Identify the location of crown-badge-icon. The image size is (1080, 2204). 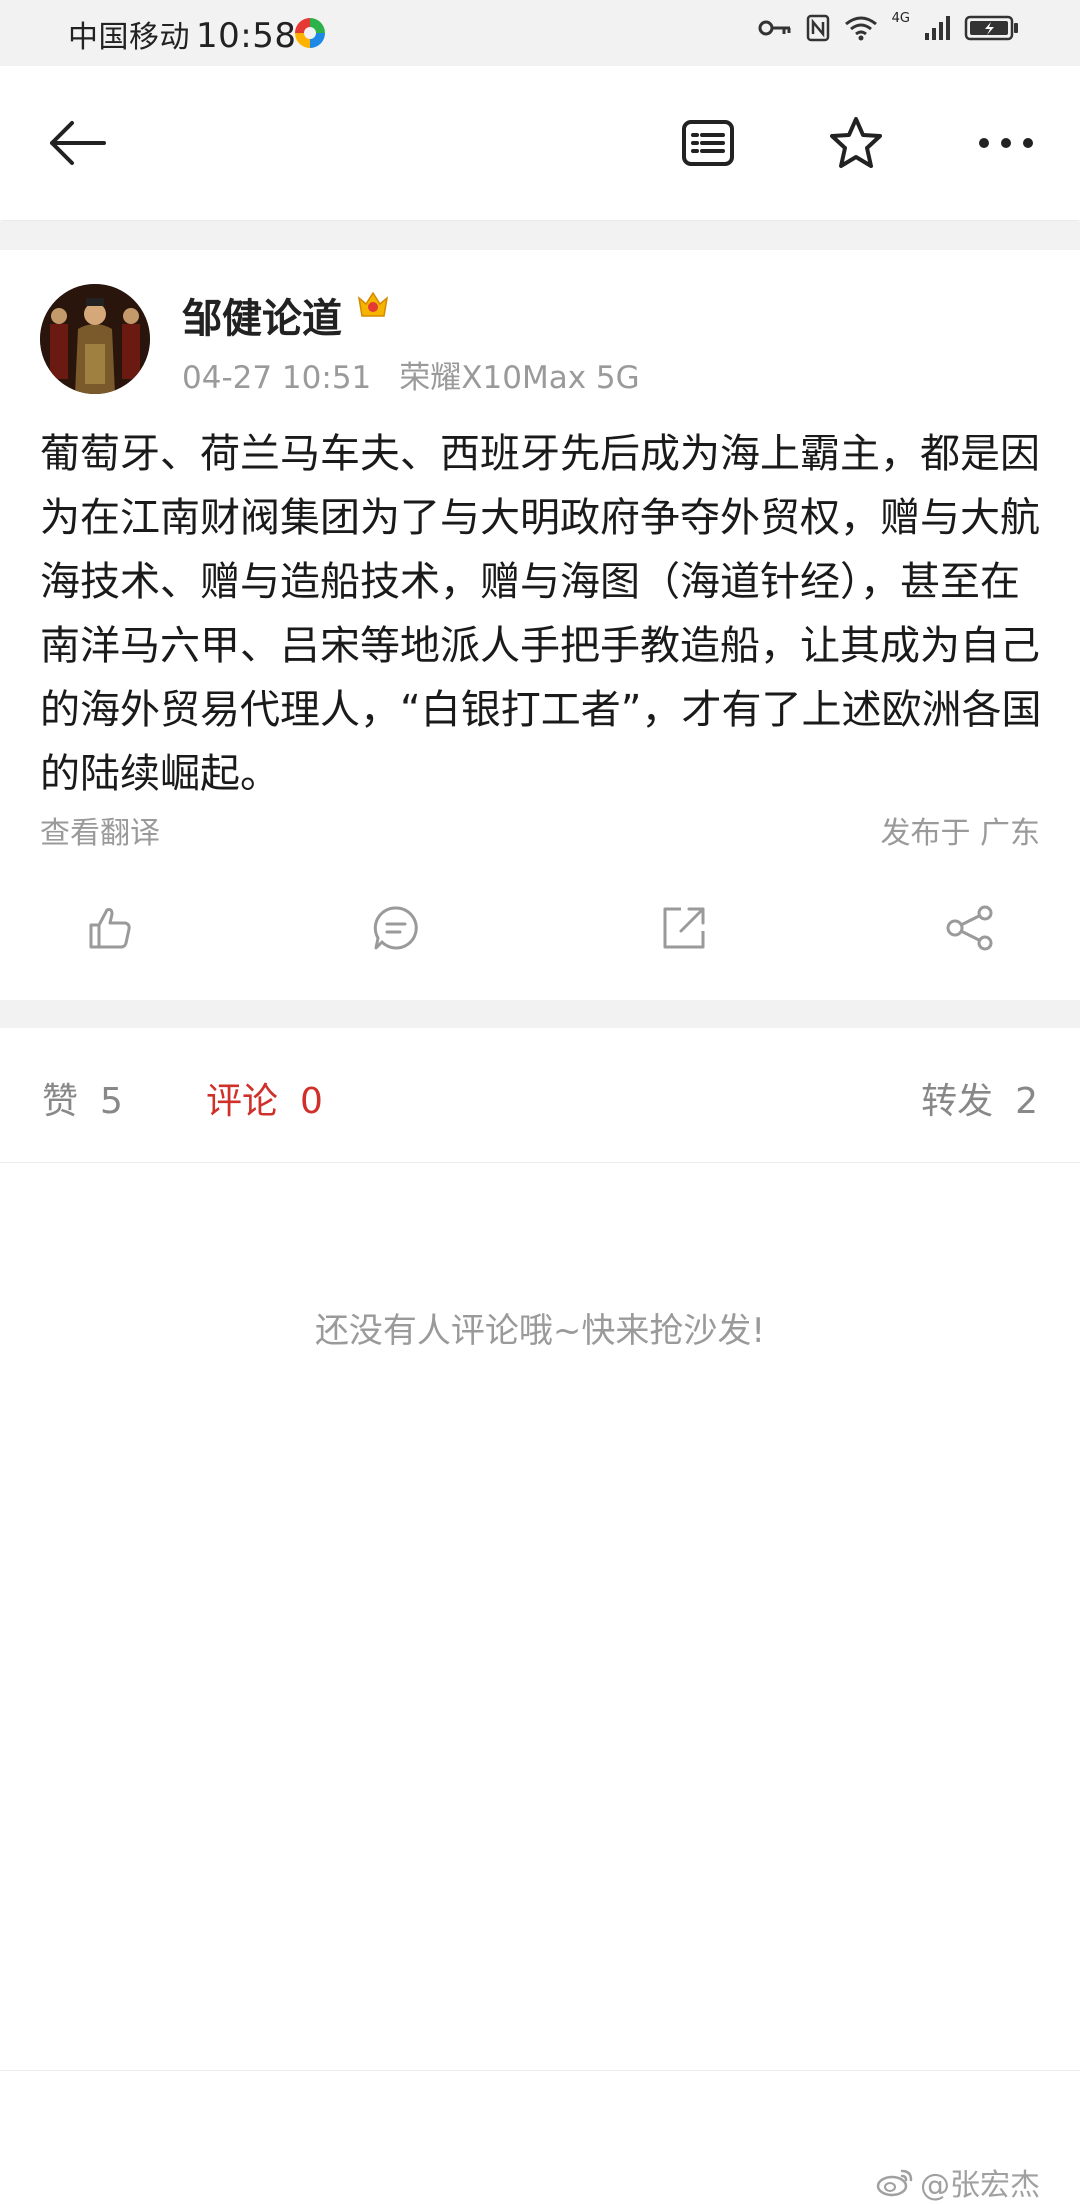
(373, 304).